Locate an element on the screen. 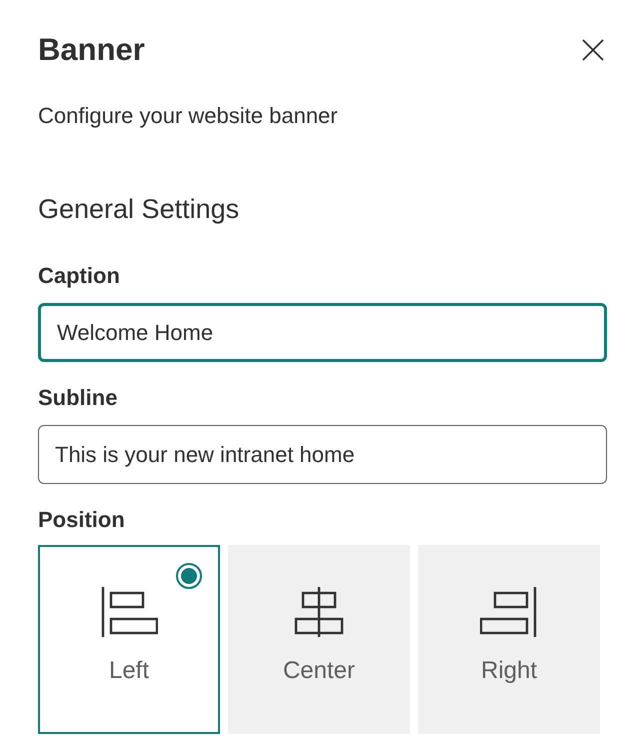 The width and height of the screenshot is (640, 741). align-right-icon is located at coordinates (509, 612).